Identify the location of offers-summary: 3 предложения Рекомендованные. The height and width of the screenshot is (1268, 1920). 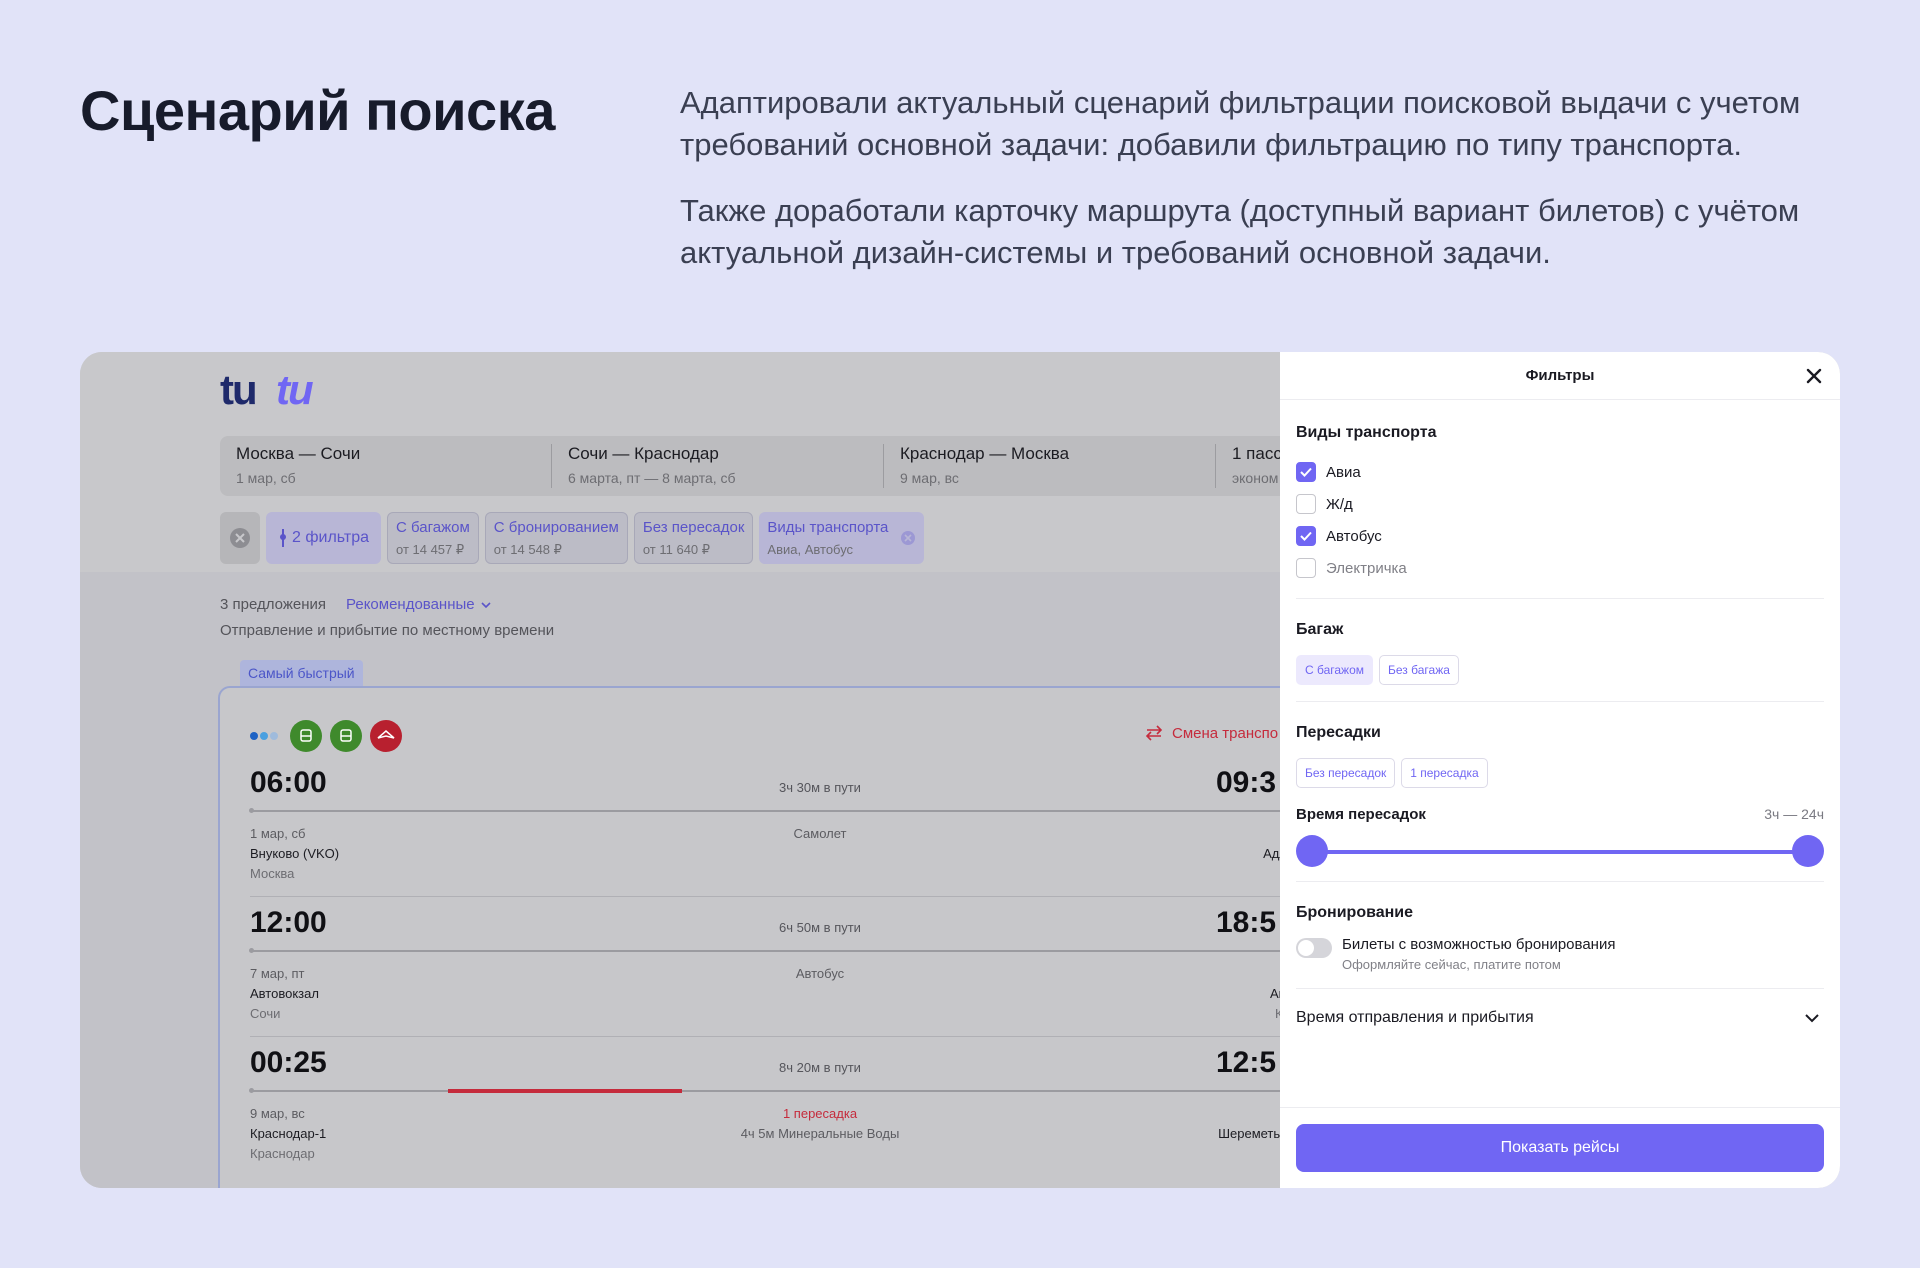
(355, 604).